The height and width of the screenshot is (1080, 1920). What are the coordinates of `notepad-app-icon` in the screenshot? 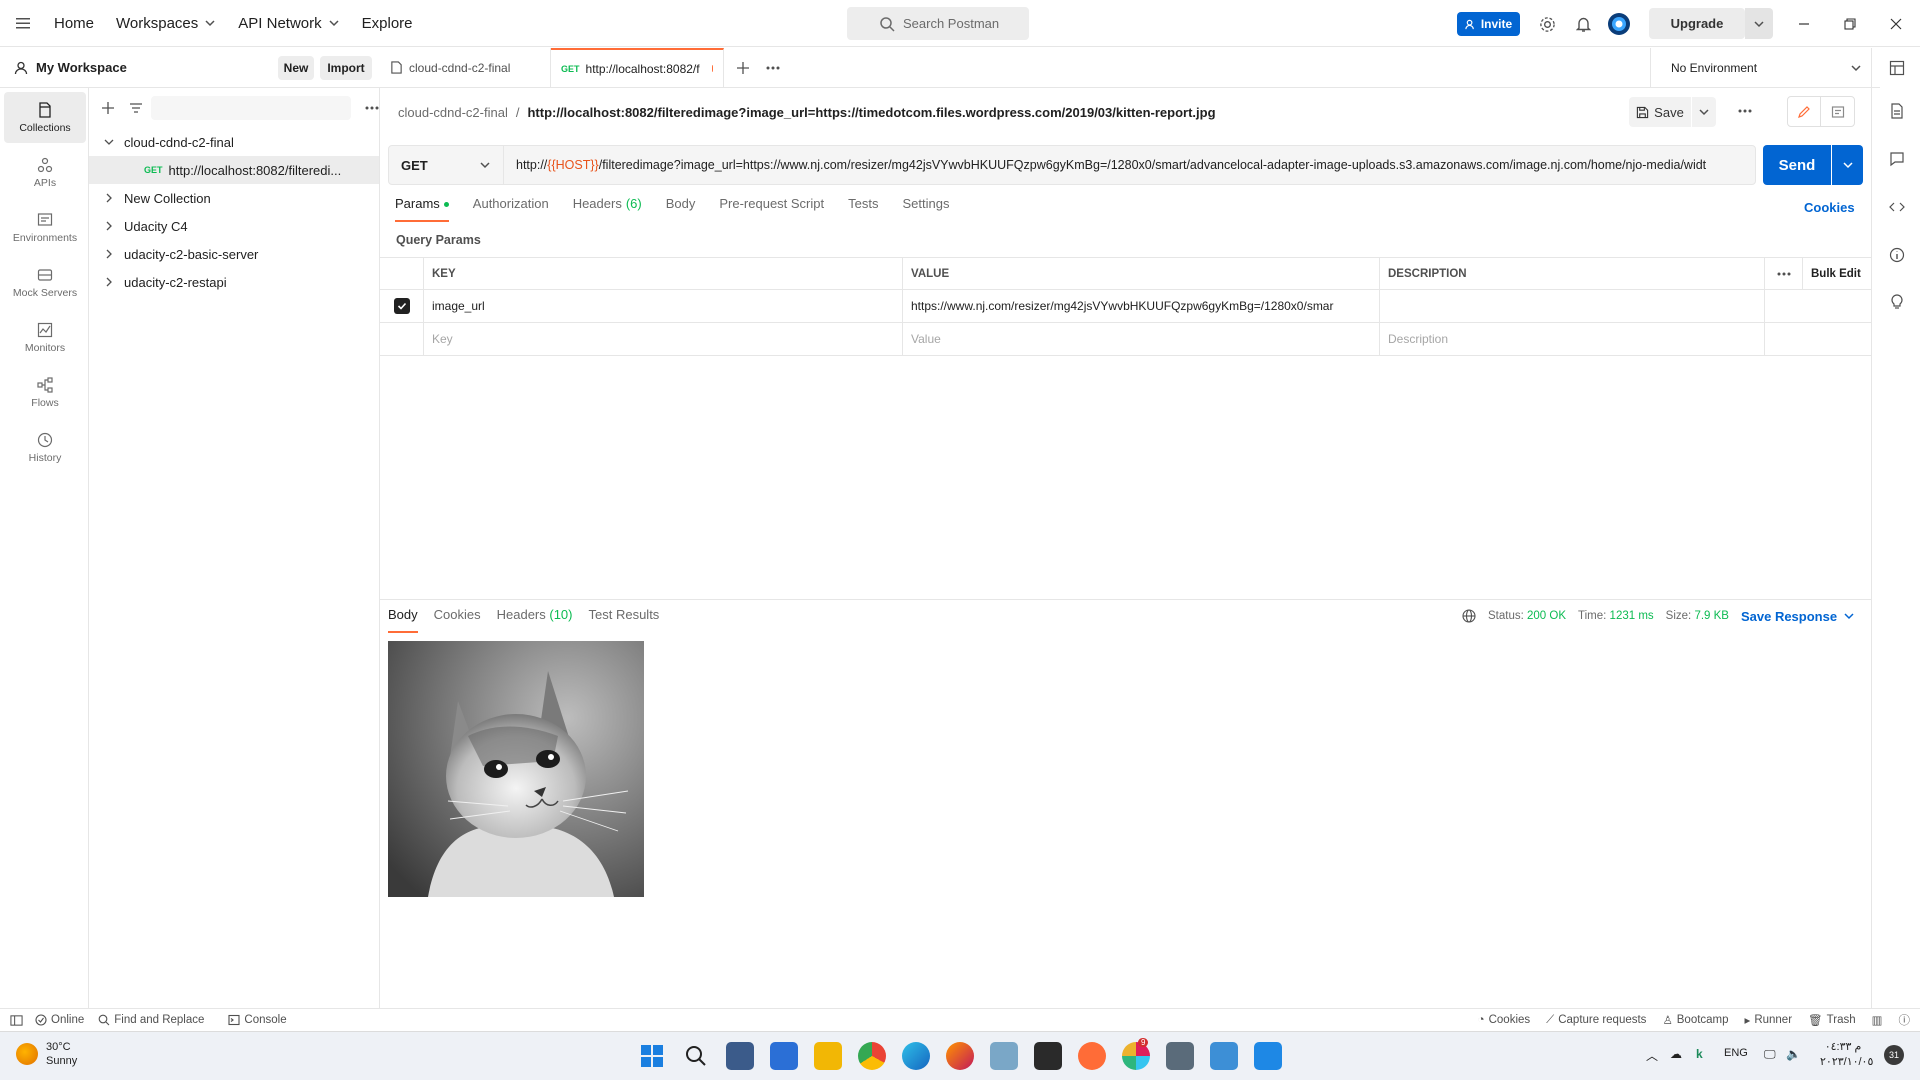 It's located at (1268, 1056).